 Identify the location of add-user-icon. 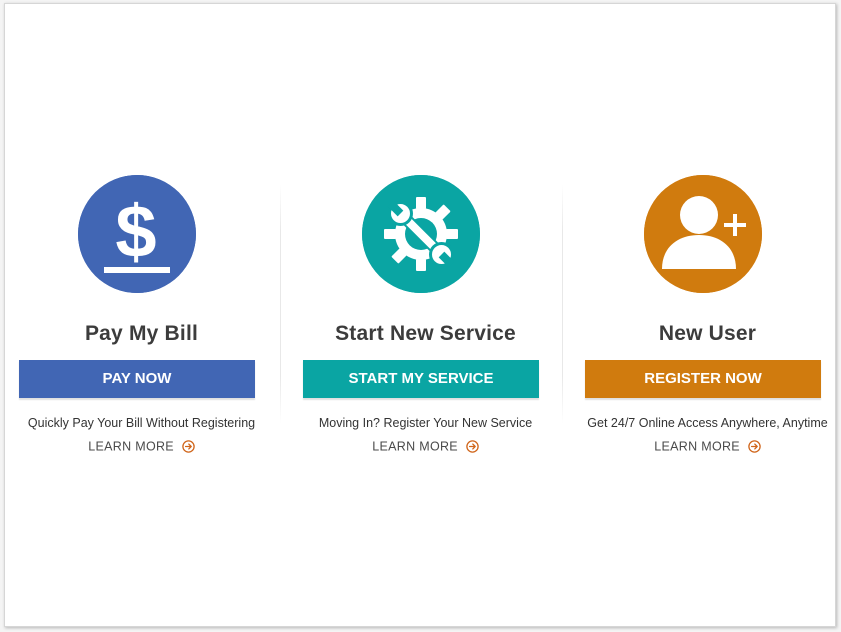
(703, 234).